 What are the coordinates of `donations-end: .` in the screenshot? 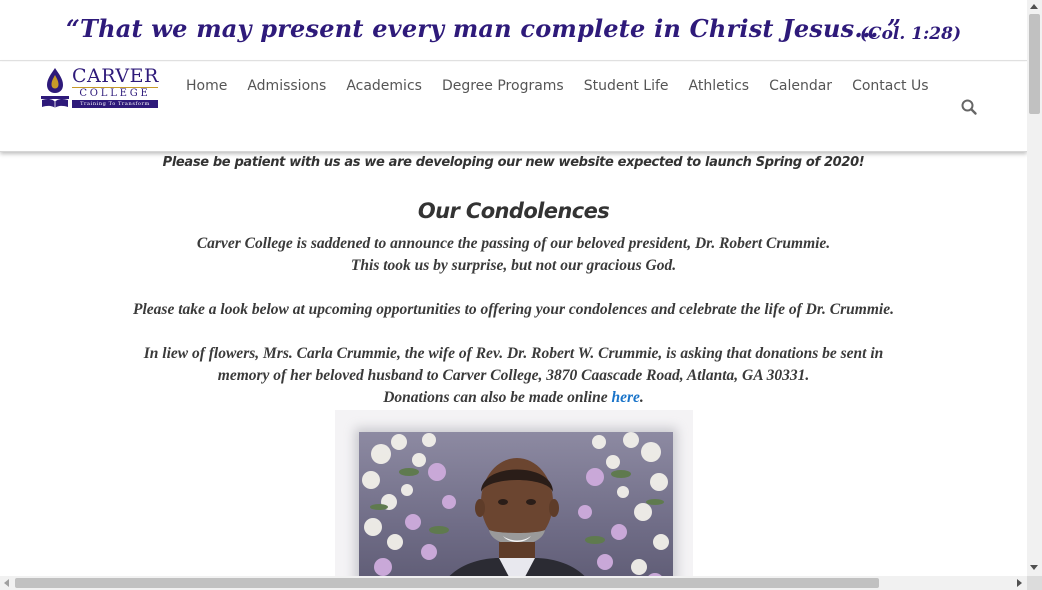 It's located at (641, 397).